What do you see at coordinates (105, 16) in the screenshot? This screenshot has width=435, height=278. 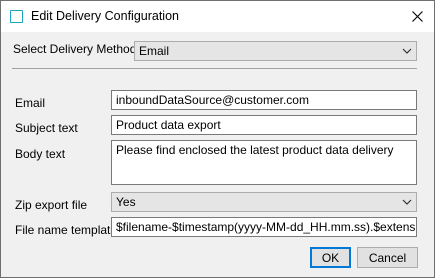 I see `dialog-title: Edit Delivery Configuration` at bounding box center [105, 16].